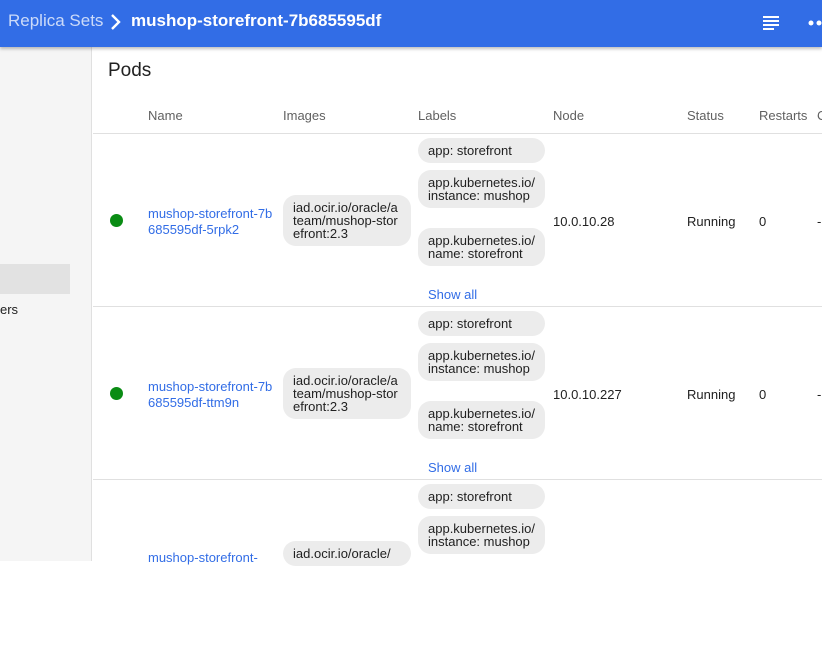 The width and height of the screenshot is (822, 653). Describe the element at coordinates (9, 309) in the screenshot. I see `sidebar-item-label: ers` at that location.